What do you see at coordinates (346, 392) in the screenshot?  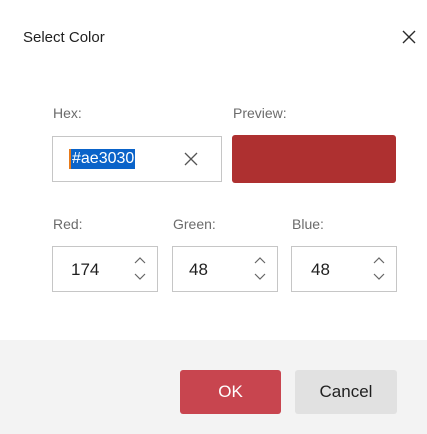 I see `cancel-button: Cancel` at bounding box center [346, 392].